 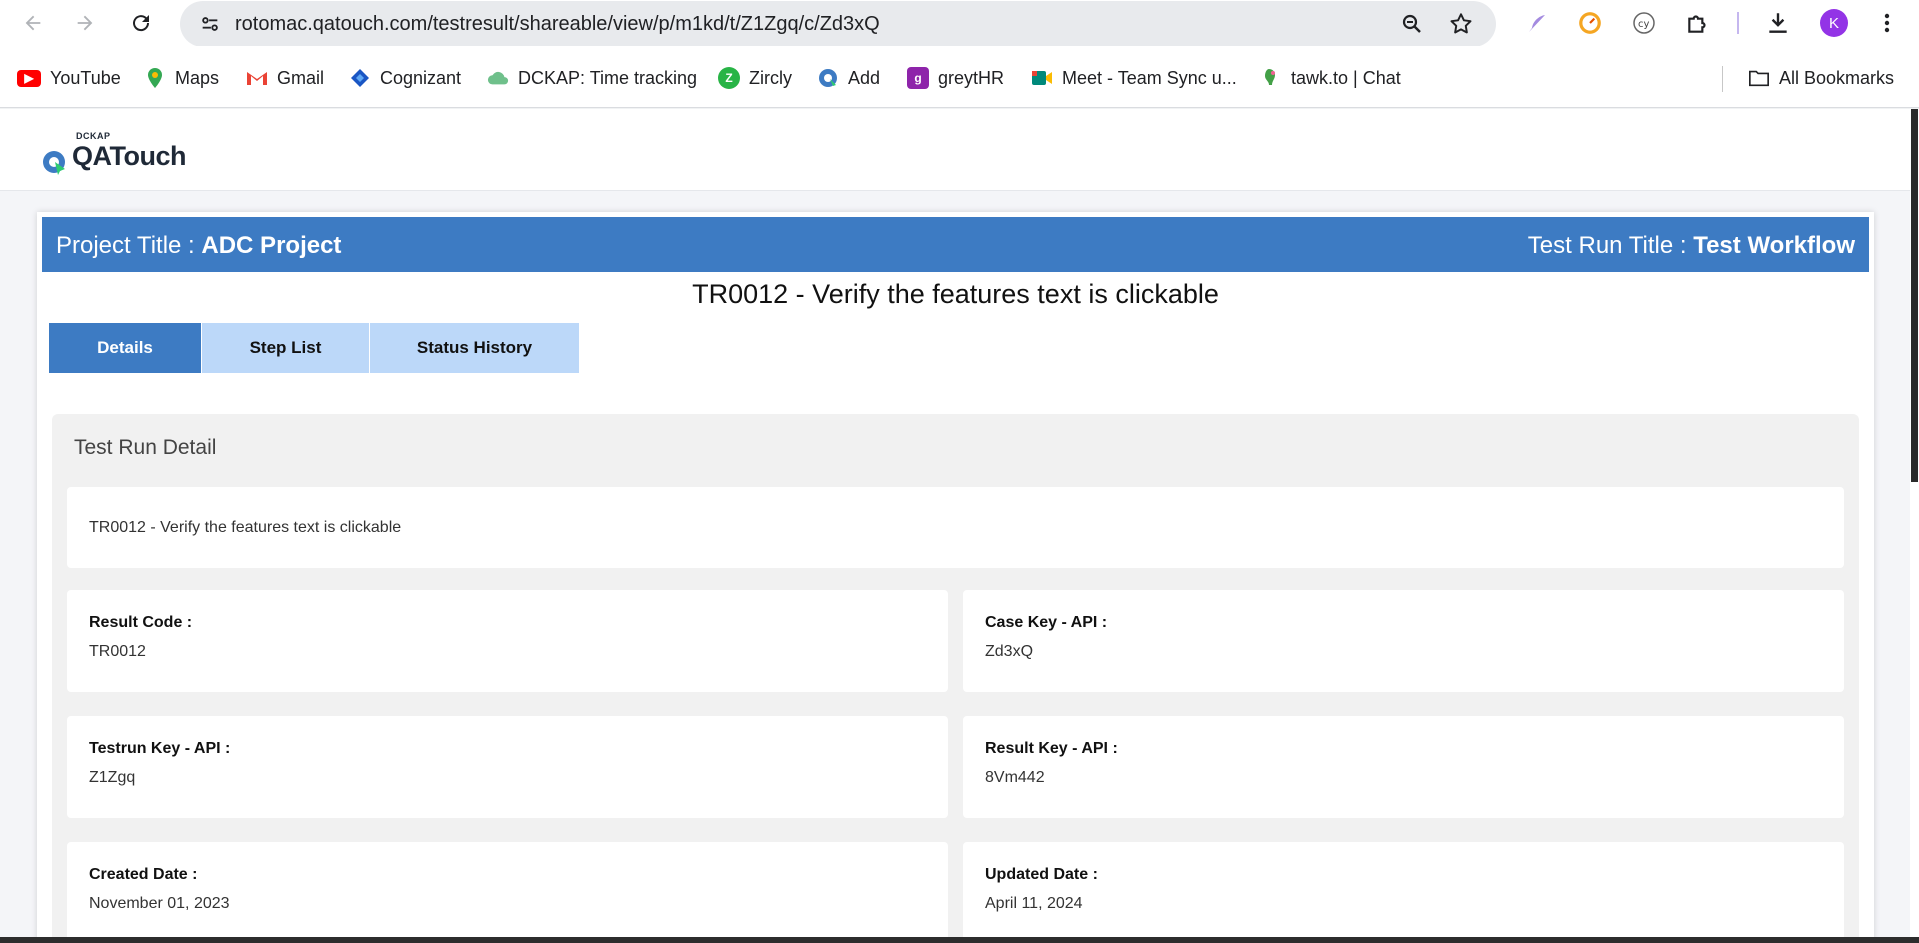 I want to click on bookmark-label: Gmail, so click(x=301, y=77).